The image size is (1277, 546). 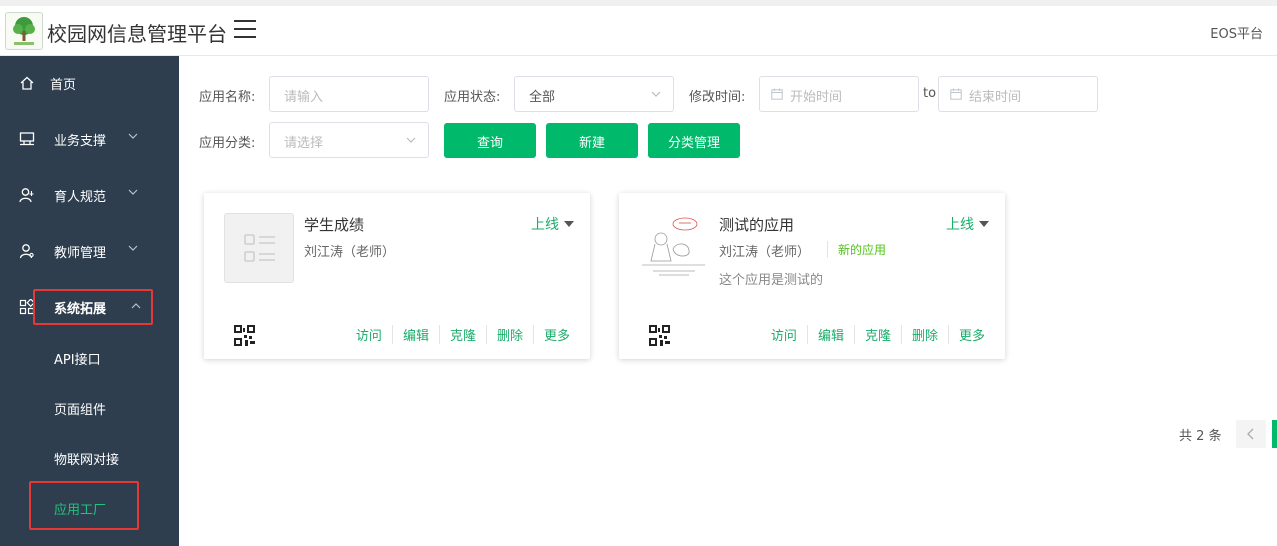 What do you see at coordinates (694, 140) in the screenshot?
I see `category-manage-button: 分类管理` at bounding box center [694, 140].